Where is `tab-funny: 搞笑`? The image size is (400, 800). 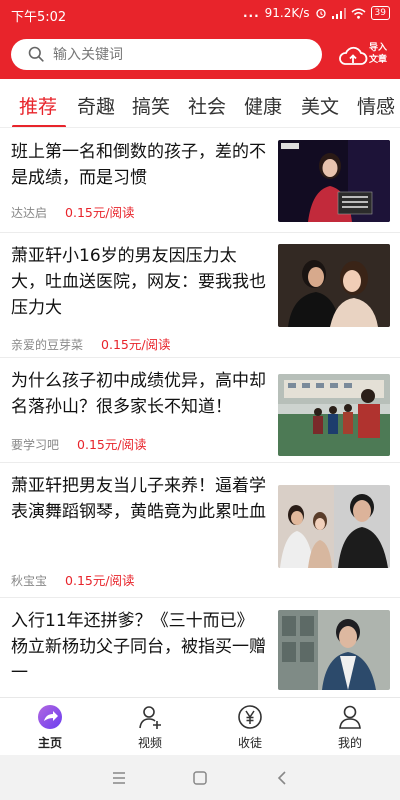 tab-funny: 搞笑 is located at coordinates (151, 105).